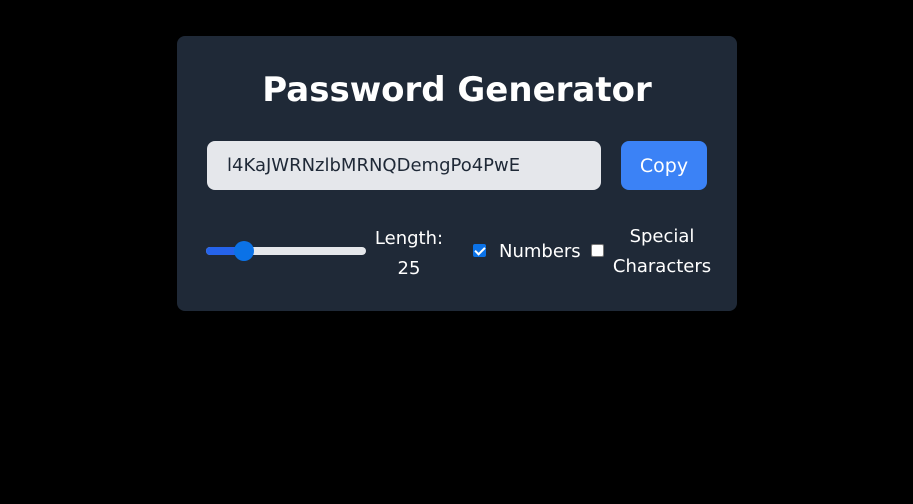 The width and height of the screenshot is (913, 504). What do you see at coordinates (409, 238) in the screenshot?
I see `length-label-text: Length:` at bounding box center [409, 238].